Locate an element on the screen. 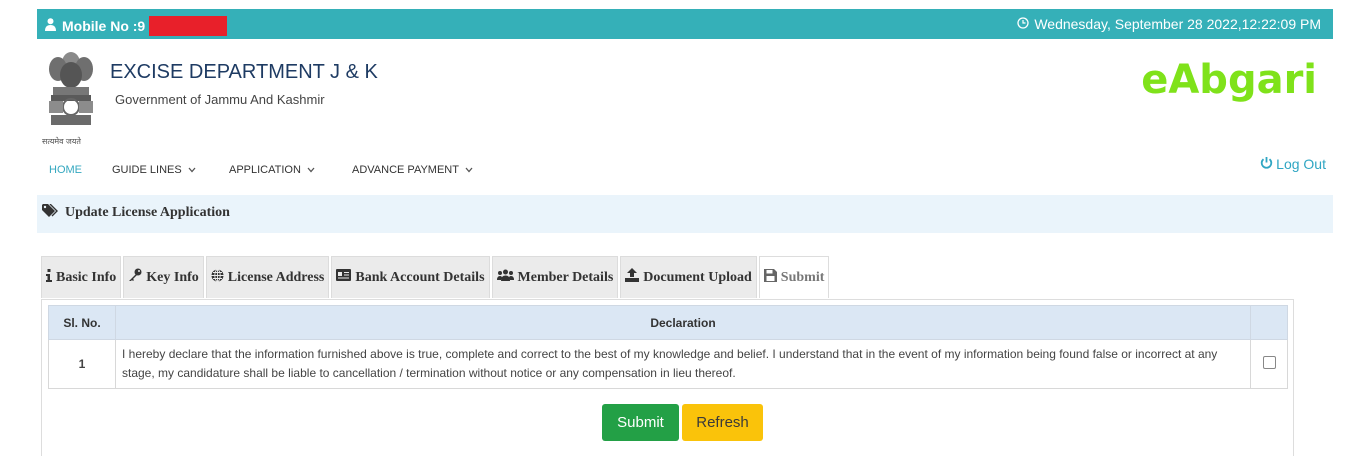 The image size is (1353, 456). tab-label: Submit is located at coordinates (802, 277).